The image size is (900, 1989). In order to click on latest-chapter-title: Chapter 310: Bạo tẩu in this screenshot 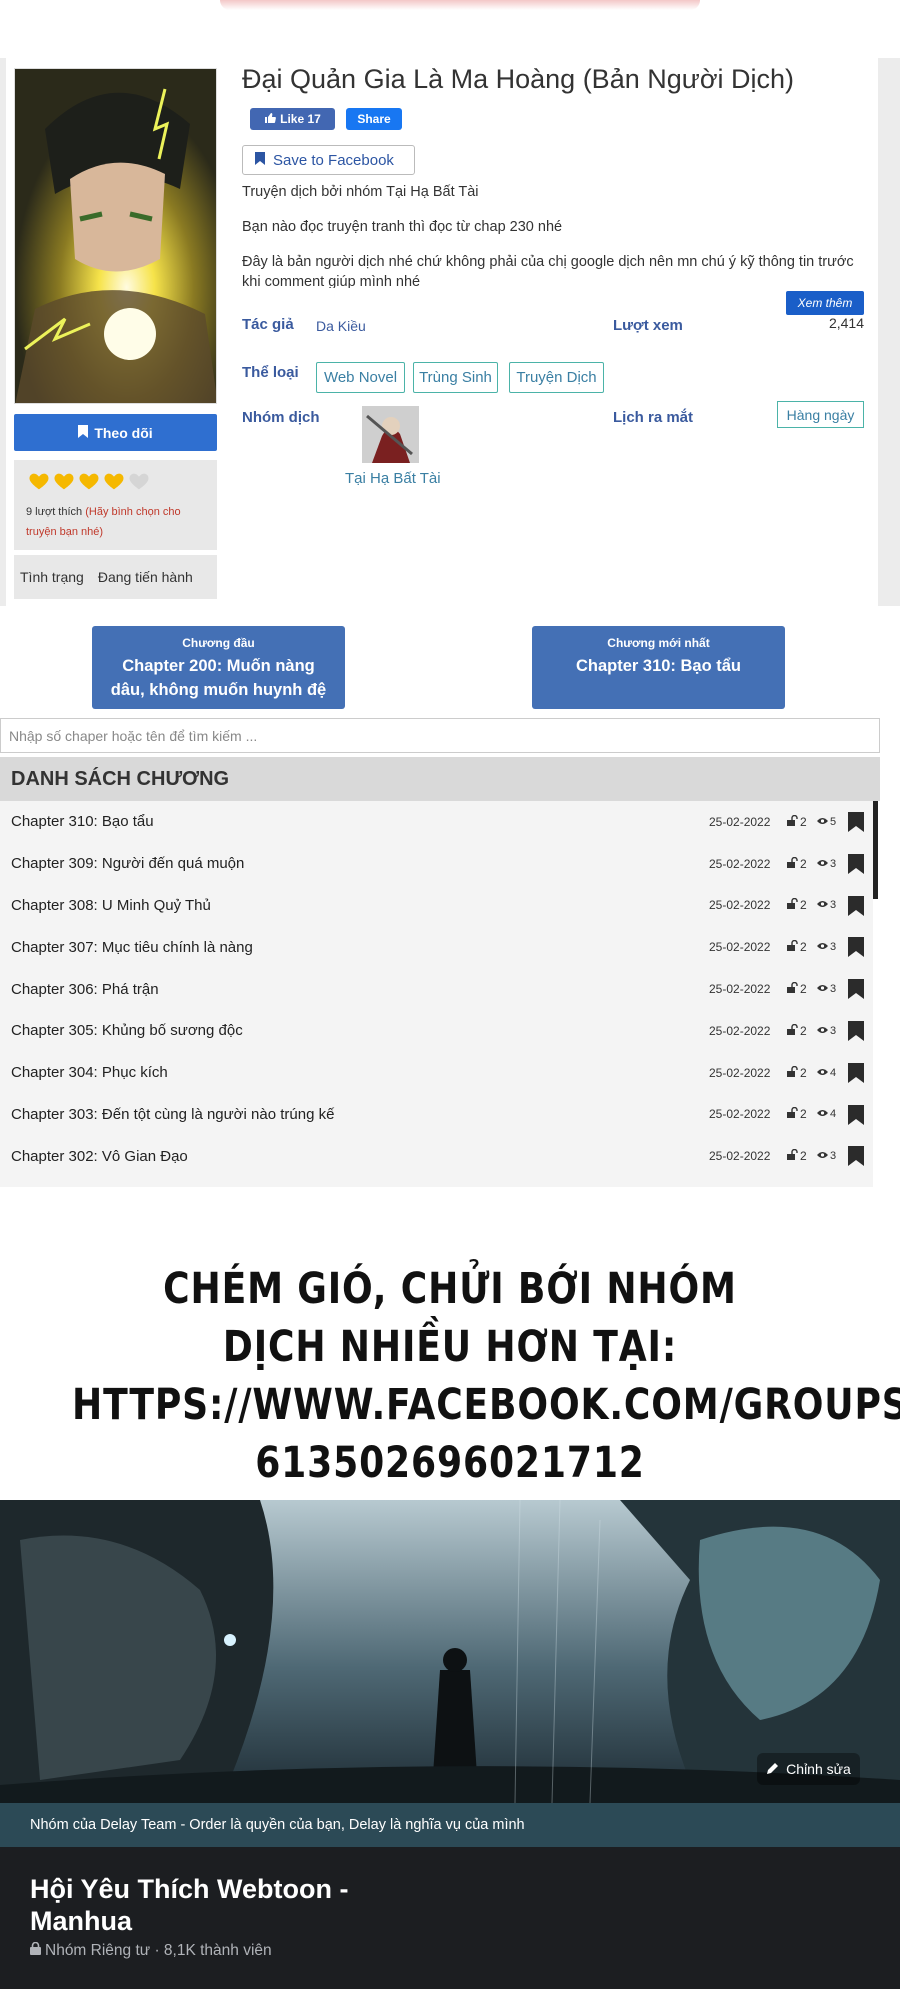, I will do `click(658, 666)`.